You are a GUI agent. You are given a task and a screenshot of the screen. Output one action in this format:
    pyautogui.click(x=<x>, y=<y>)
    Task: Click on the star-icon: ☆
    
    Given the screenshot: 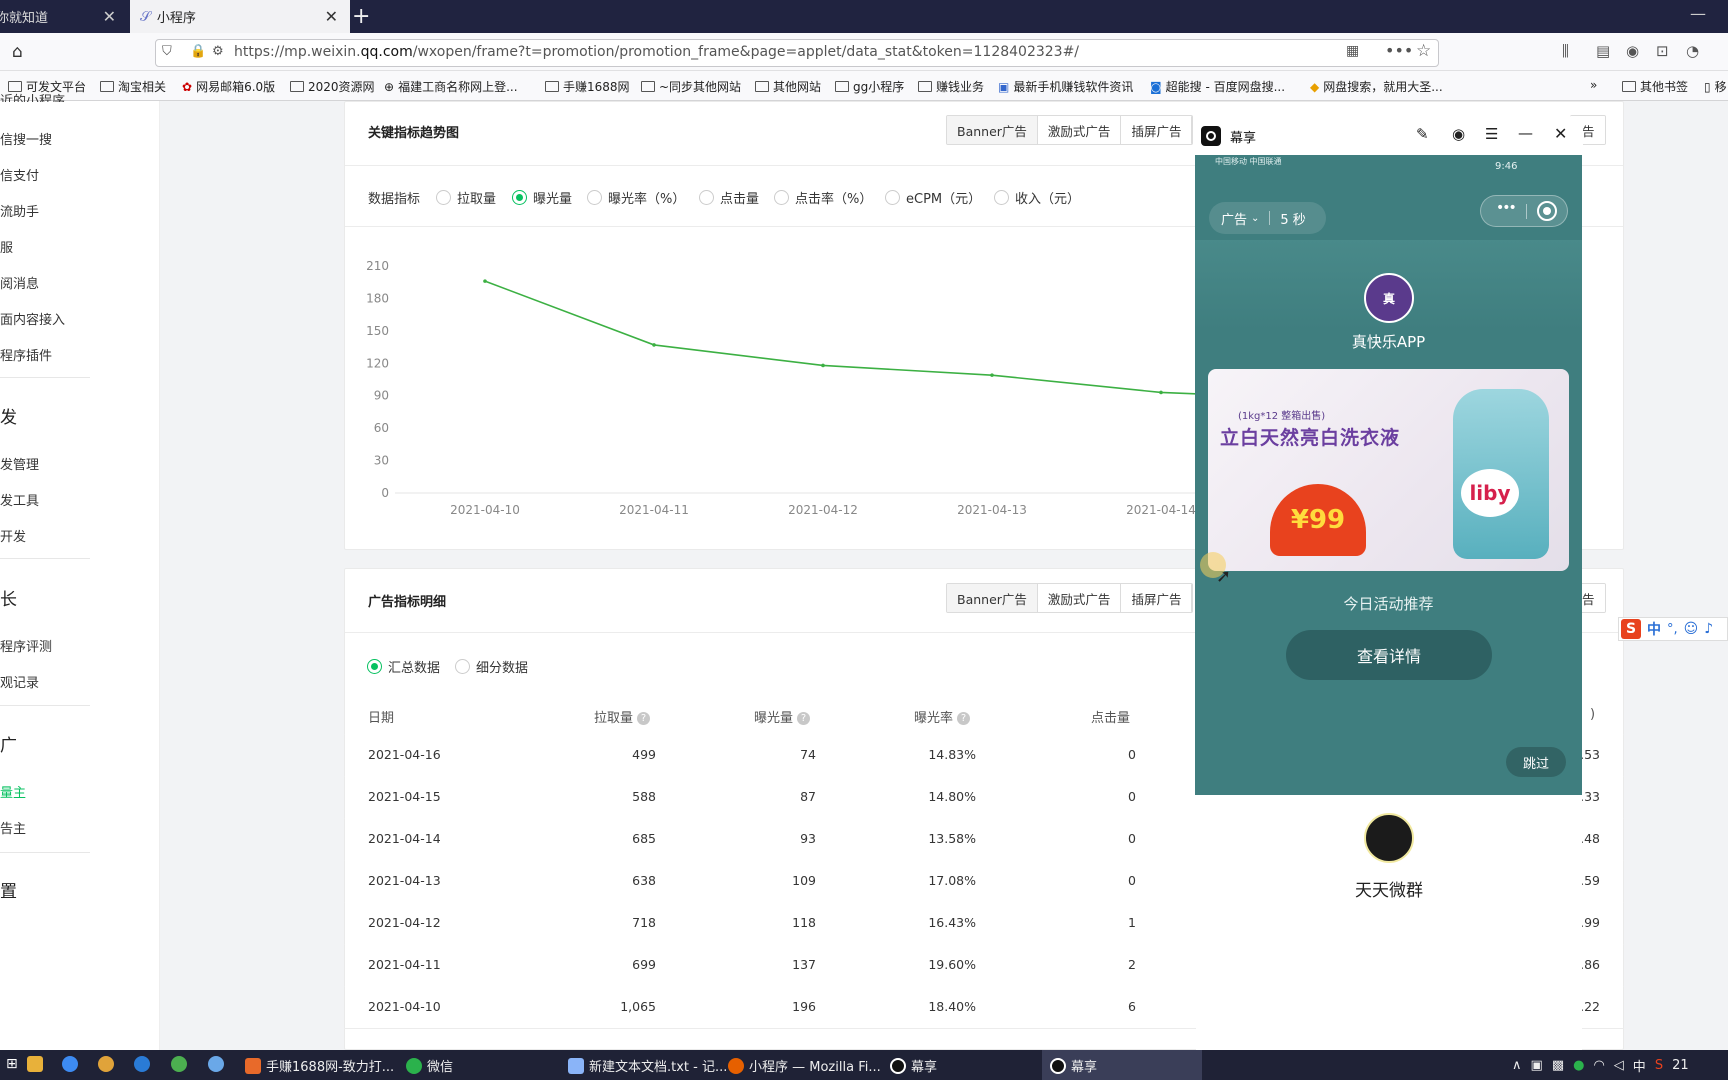 What is the action you would take?
    pyautogui.click(x=1423, y=51)
    